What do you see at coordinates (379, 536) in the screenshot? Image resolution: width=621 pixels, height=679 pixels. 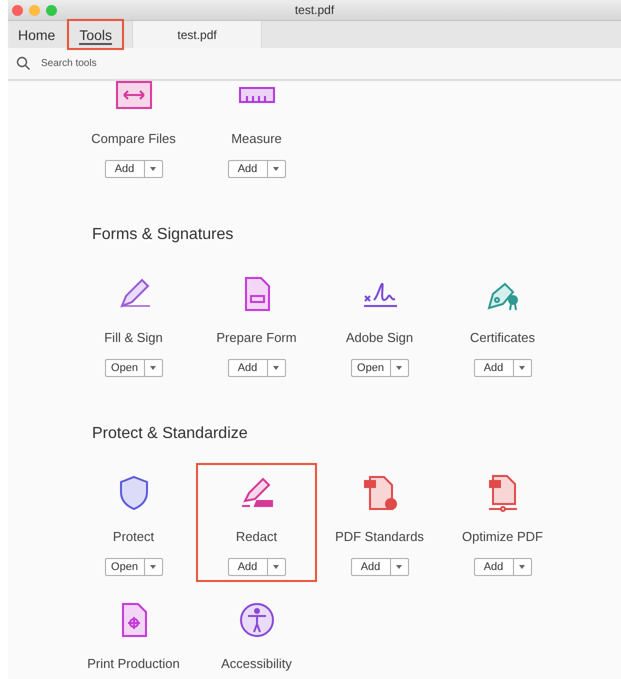 I see `tool-name: PDF Standards` at bounding box center [379, 536].